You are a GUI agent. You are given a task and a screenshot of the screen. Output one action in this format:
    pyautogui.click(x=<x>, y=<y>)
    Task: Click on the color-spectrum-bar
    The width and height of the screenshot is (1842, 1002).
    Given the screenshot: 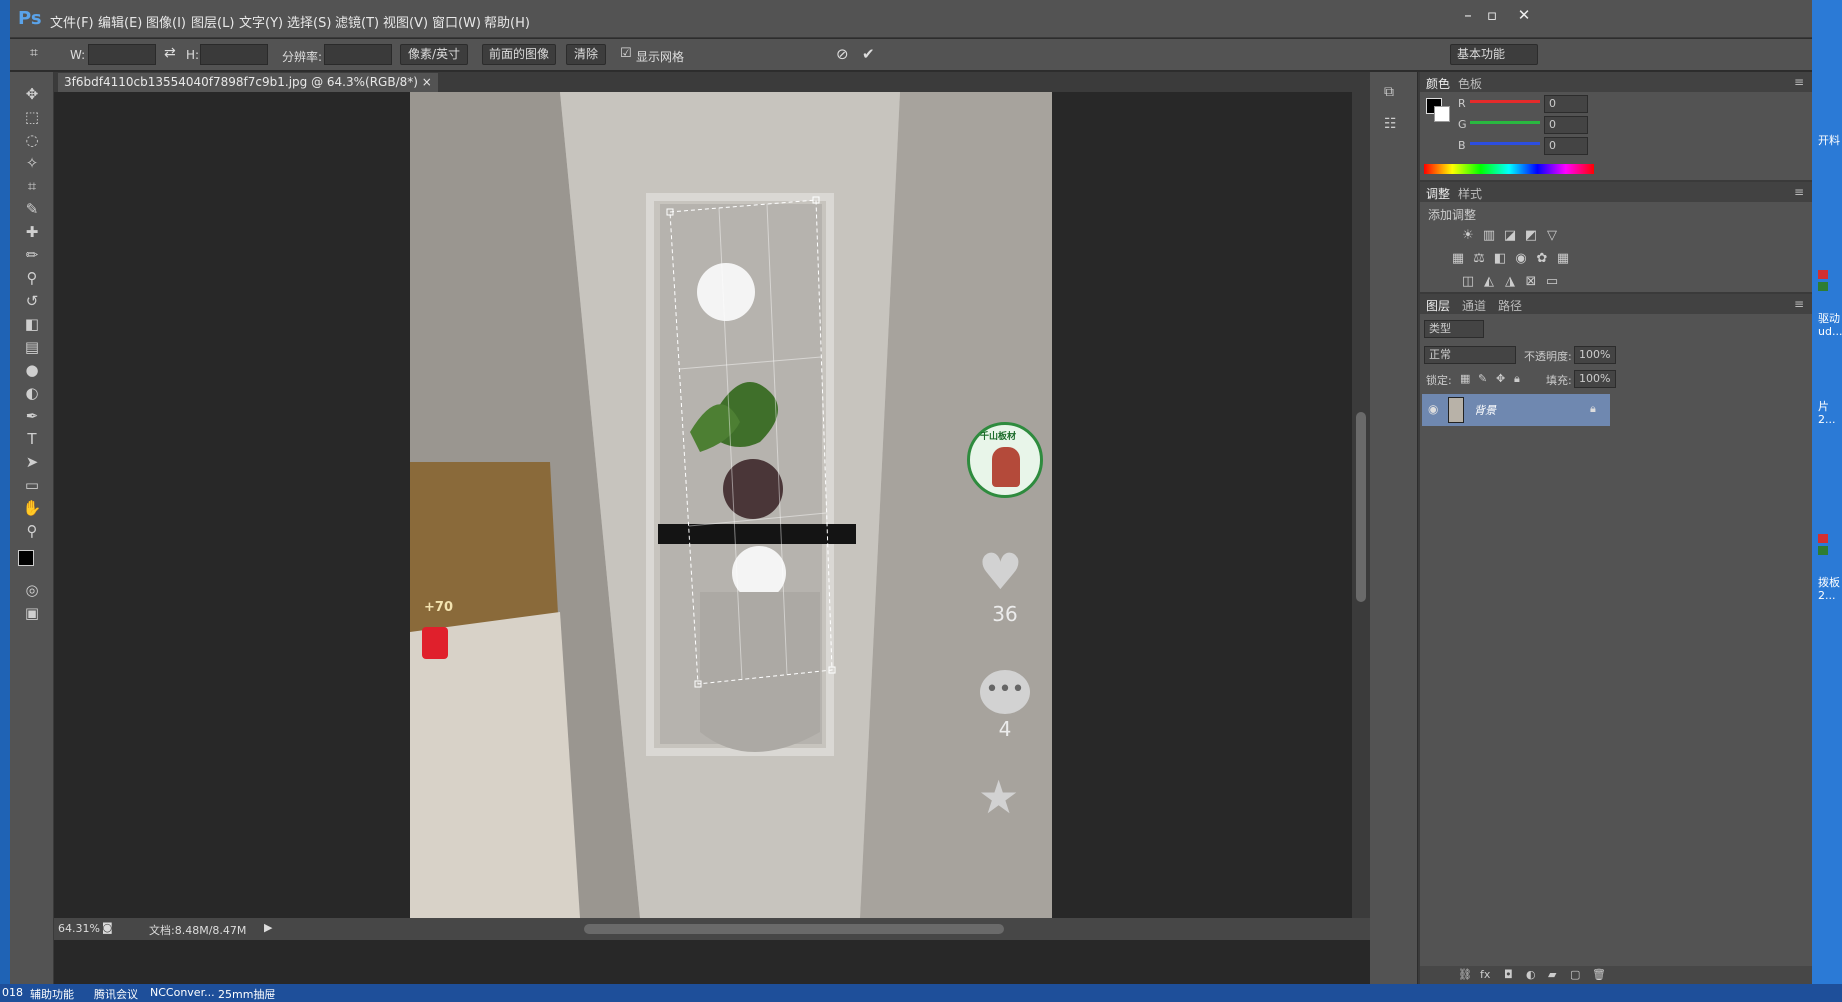 What is the action you would take?
    pyautogui.click(x=1509, y=169)
    